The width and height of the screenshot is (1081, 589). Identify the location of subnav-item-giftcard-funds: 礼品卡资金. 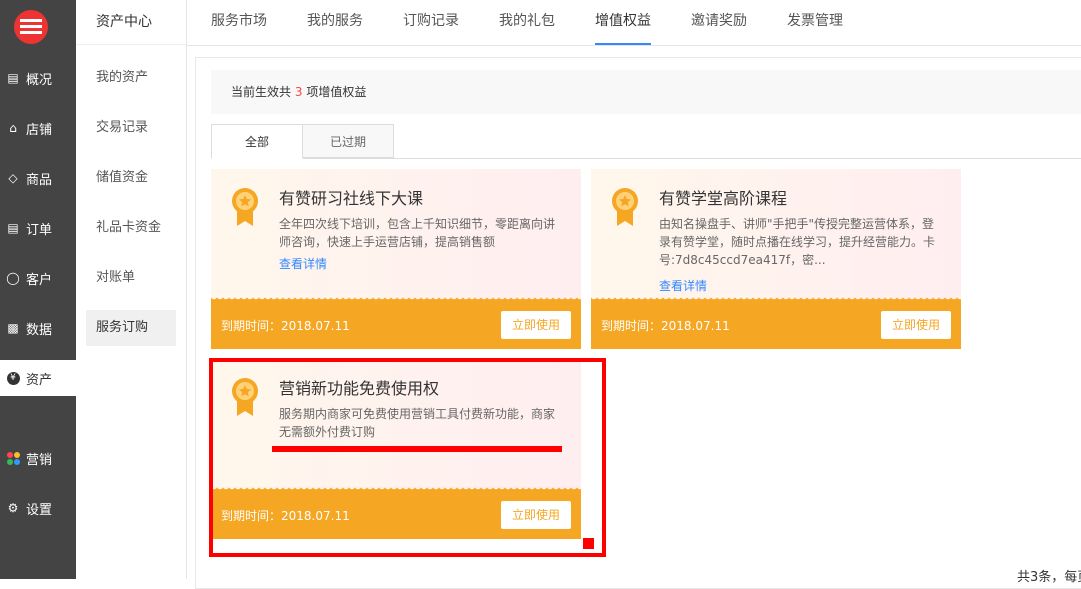
(131, 228).